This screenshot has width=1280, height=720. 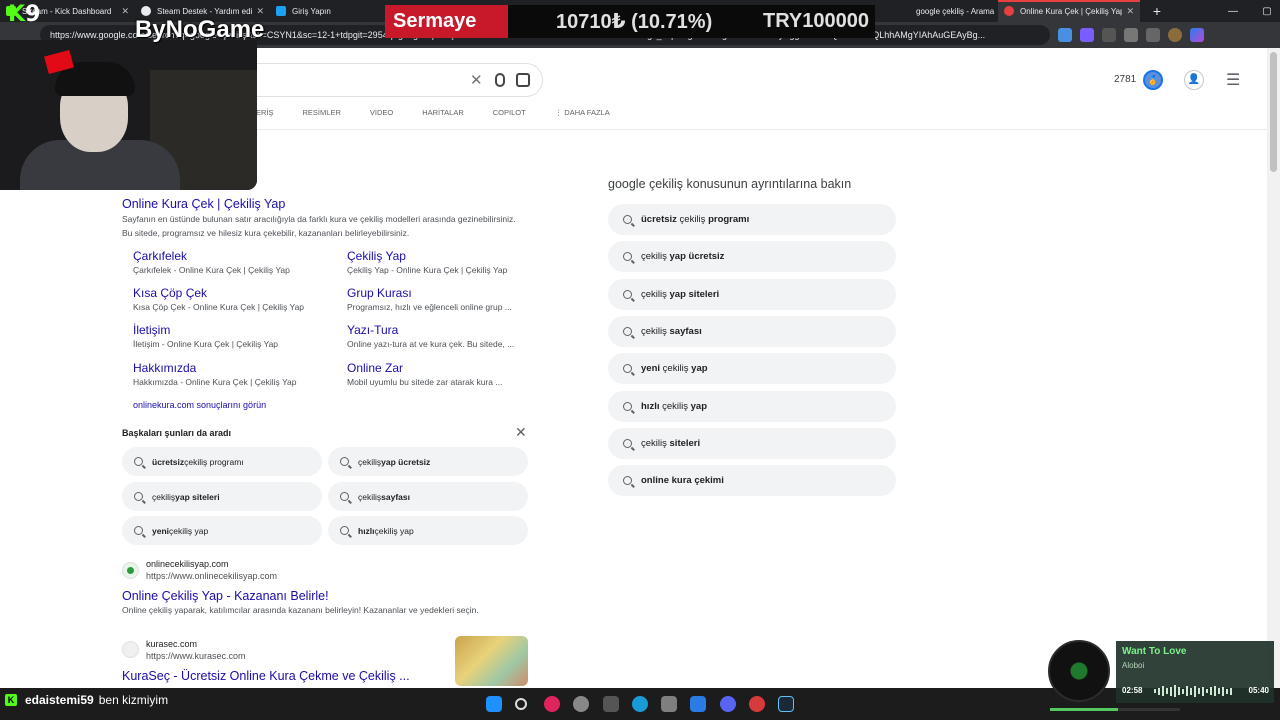 I want to click on result-thumbnail, so click(x=491, y=661).